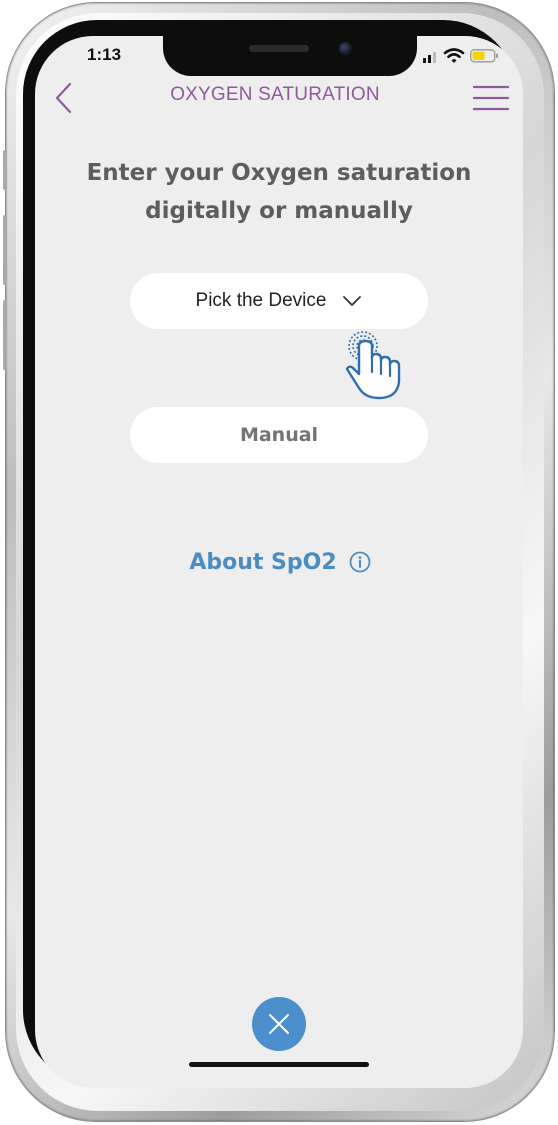 This screenshot has height=1125, width=558. I want to click on wifi-icon, so click(454, 55).